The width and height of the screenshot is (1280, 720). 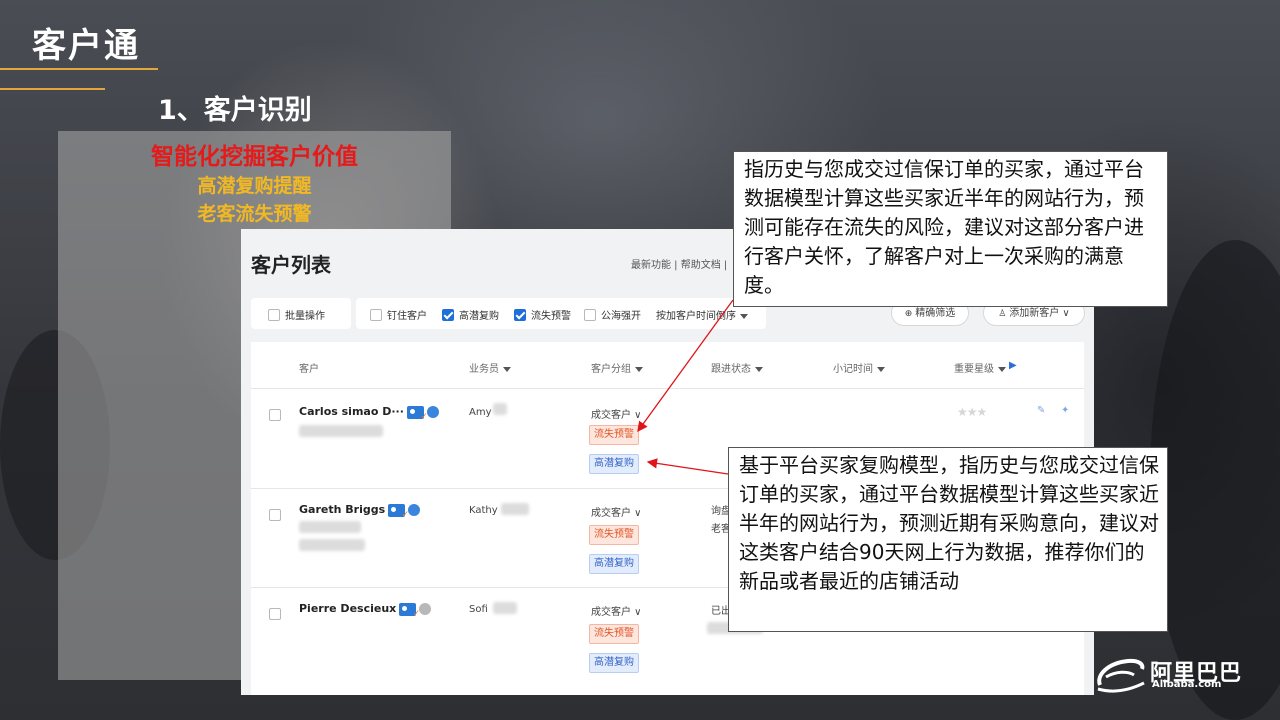 I want to click on user-icon: ♙, so click(x=1004, y=314).